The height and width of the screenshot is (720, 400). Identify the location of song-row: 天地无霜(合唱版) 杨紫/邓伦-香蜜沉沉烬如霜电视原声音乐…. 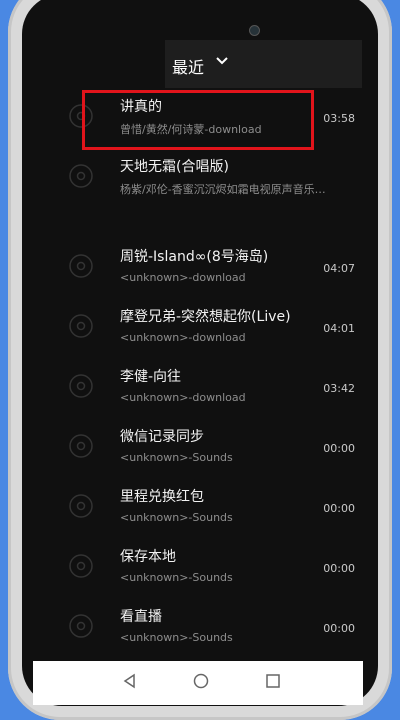
(197, 178).